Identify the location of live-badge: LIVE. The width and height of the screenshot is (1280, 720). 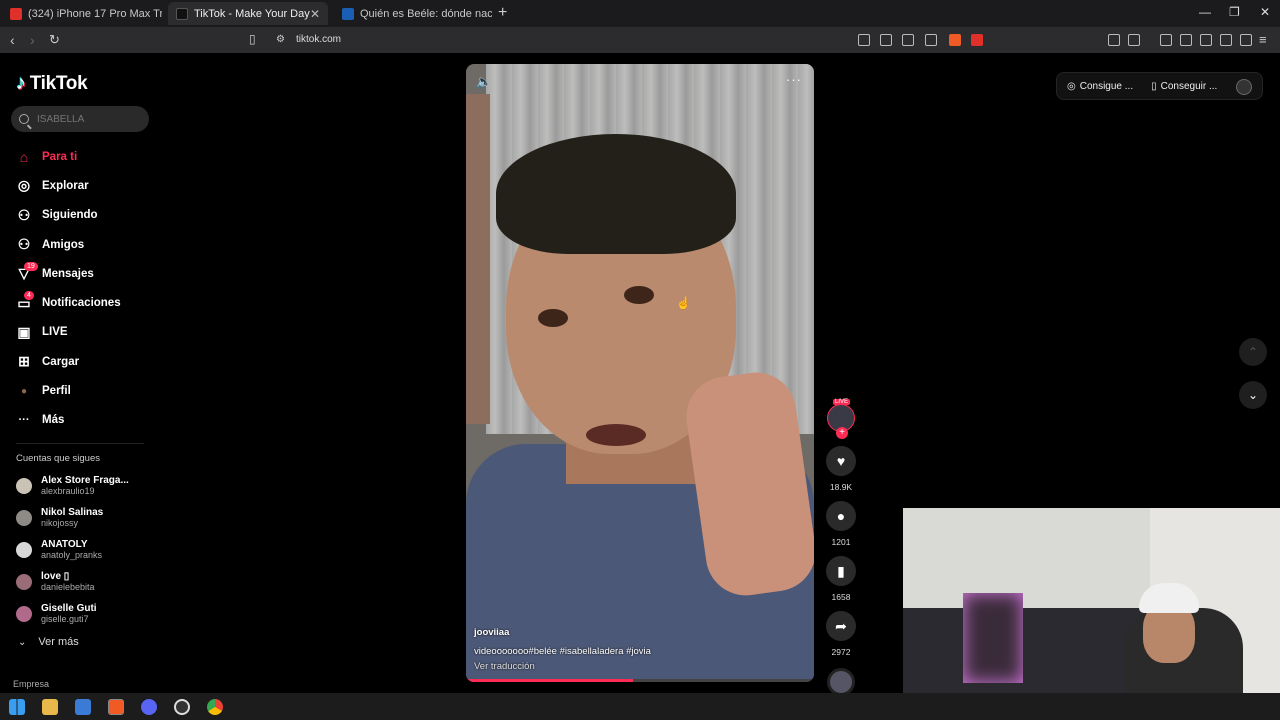
(842, 402).